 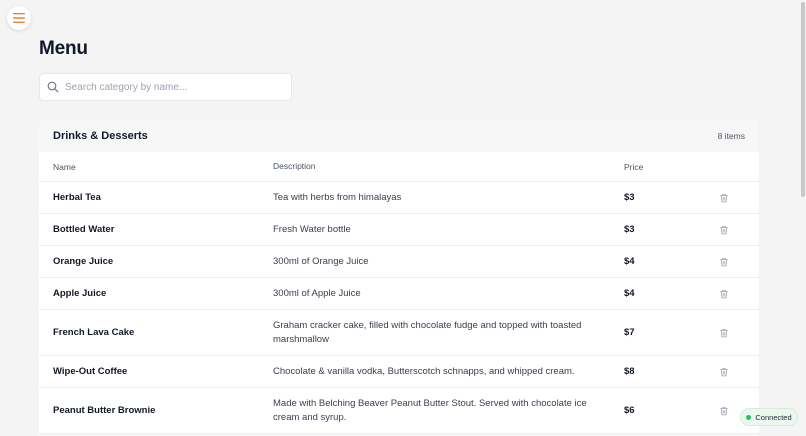 I want to click on item-name: Apple Juice, so click(x=80, y=293).